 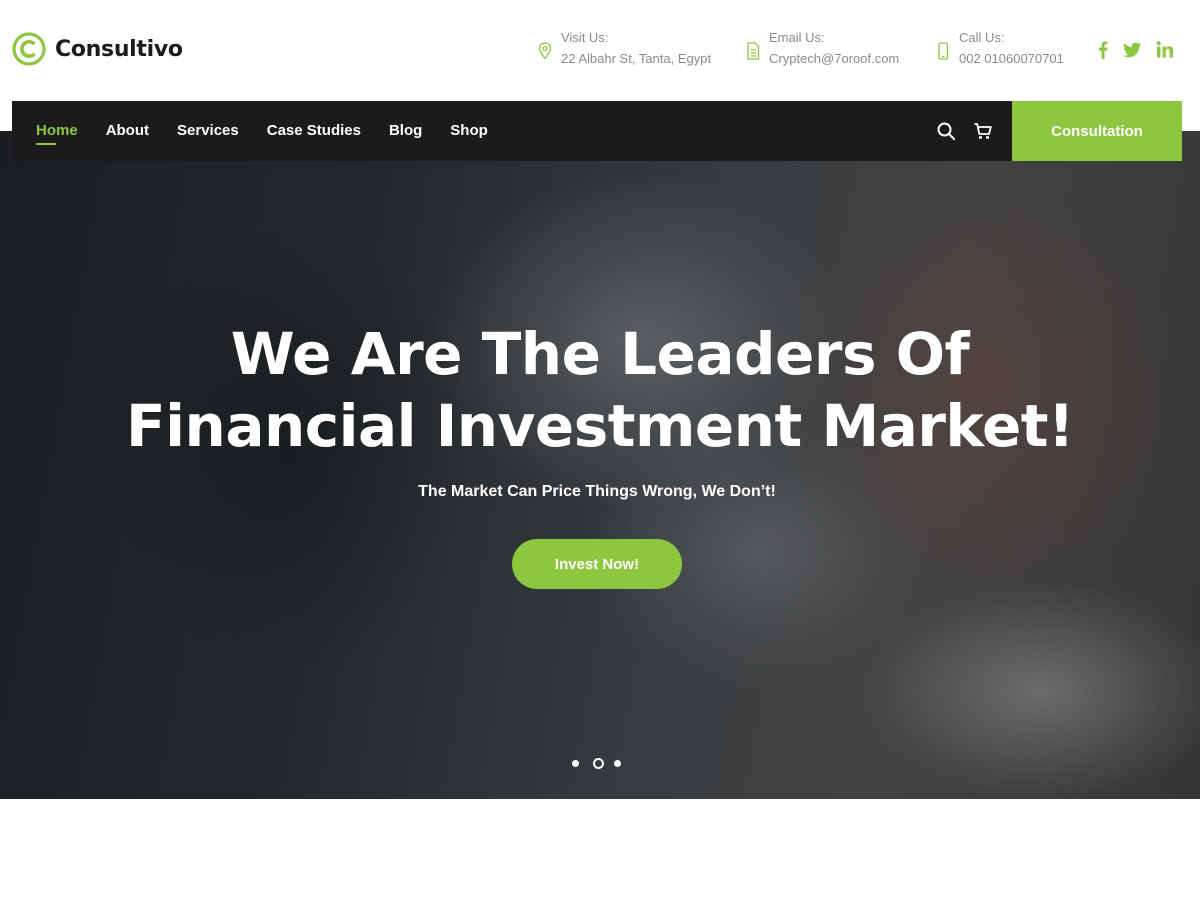 I want to click on slider-dot-active, so click(x=598, y=763).